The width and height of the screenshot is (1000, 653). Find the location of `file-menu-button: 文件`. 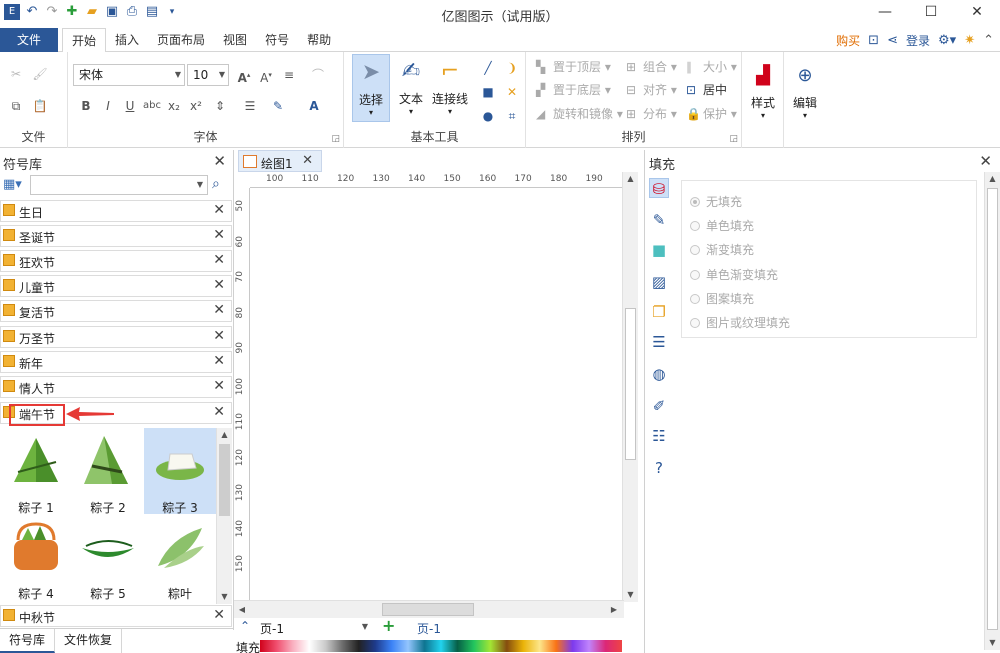

file-menu-button: 文件 is located at coordinates (29, 40).